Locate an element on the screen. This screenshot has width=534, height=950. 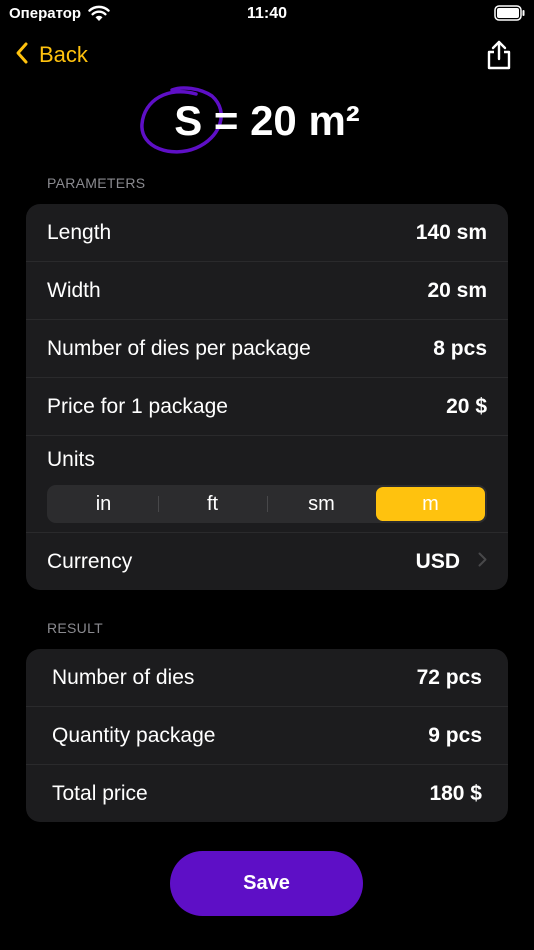
unit-option-ft: ft is located at coordinates (212, 504).